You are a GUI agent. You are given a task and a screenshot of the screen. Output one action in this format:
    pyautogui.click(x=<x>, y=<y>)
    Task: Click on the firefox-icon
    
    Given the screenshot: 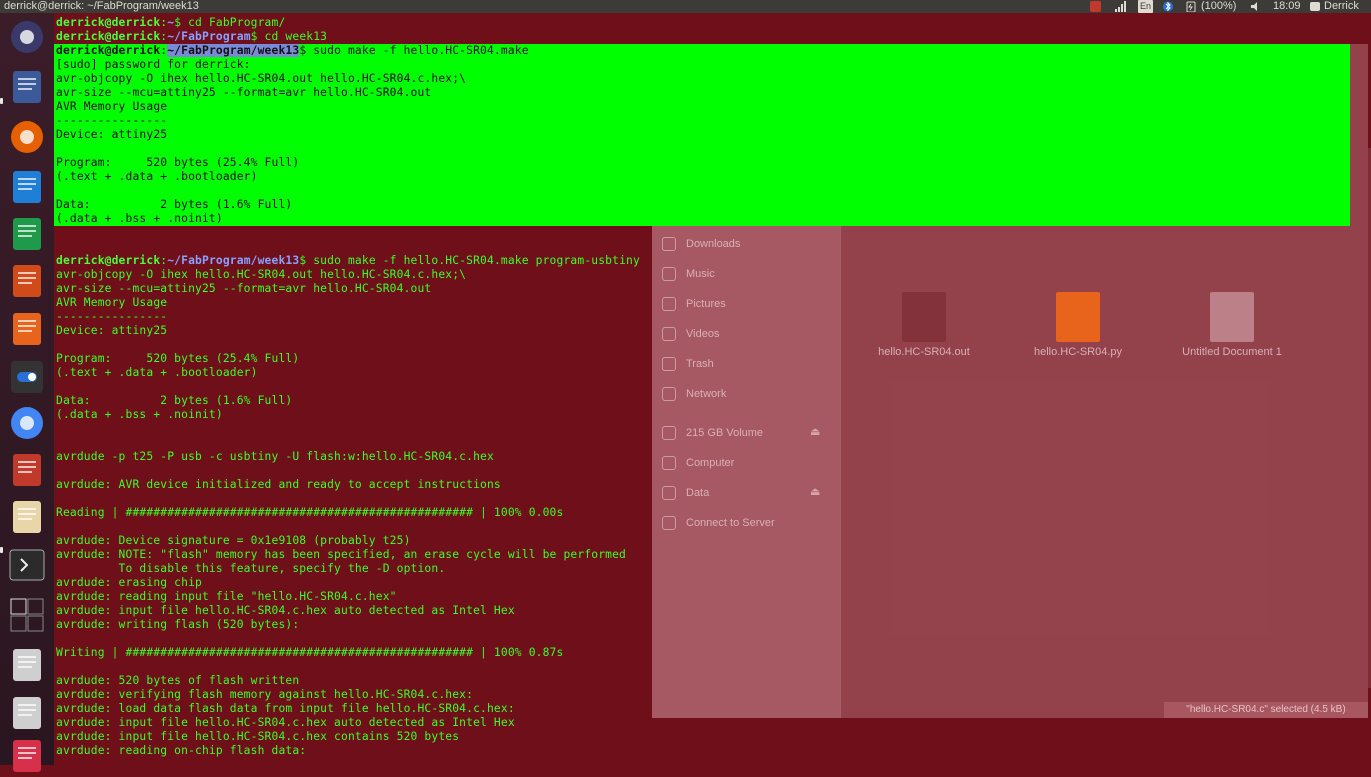 What is the action you would take?
    pyautogui.click(x=27, y=137)
    